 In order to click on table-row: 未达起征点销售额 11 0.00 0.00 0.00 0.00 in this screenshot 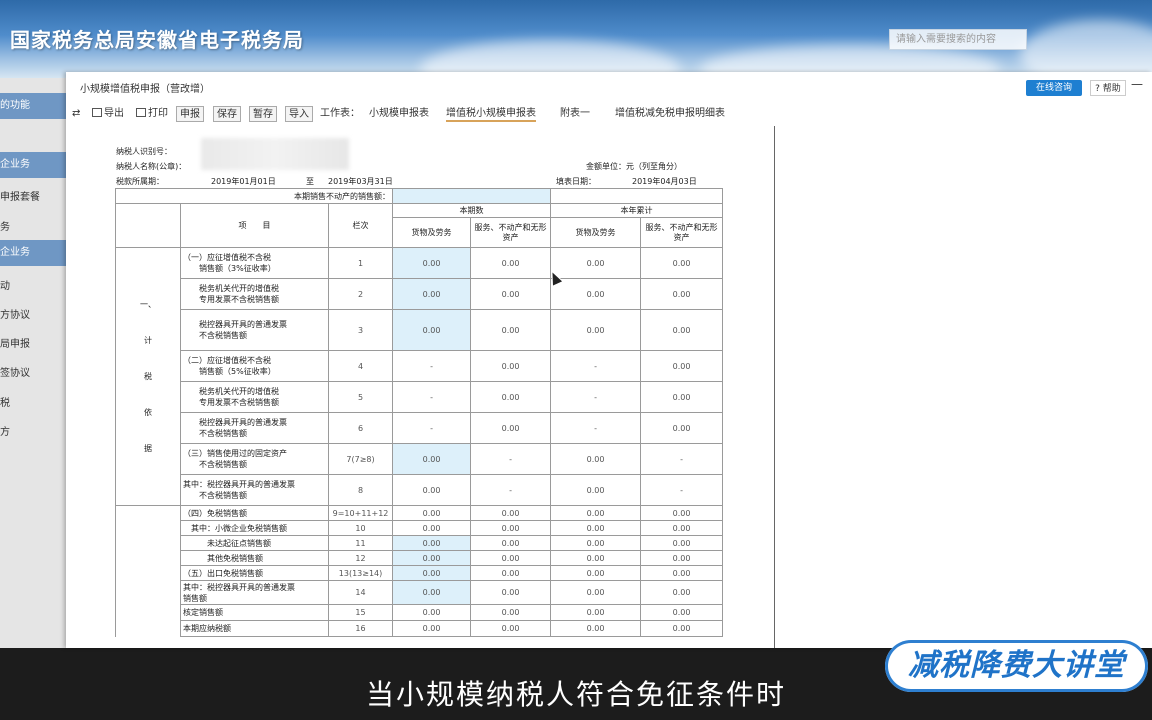, I will do `click(419, 543)`.